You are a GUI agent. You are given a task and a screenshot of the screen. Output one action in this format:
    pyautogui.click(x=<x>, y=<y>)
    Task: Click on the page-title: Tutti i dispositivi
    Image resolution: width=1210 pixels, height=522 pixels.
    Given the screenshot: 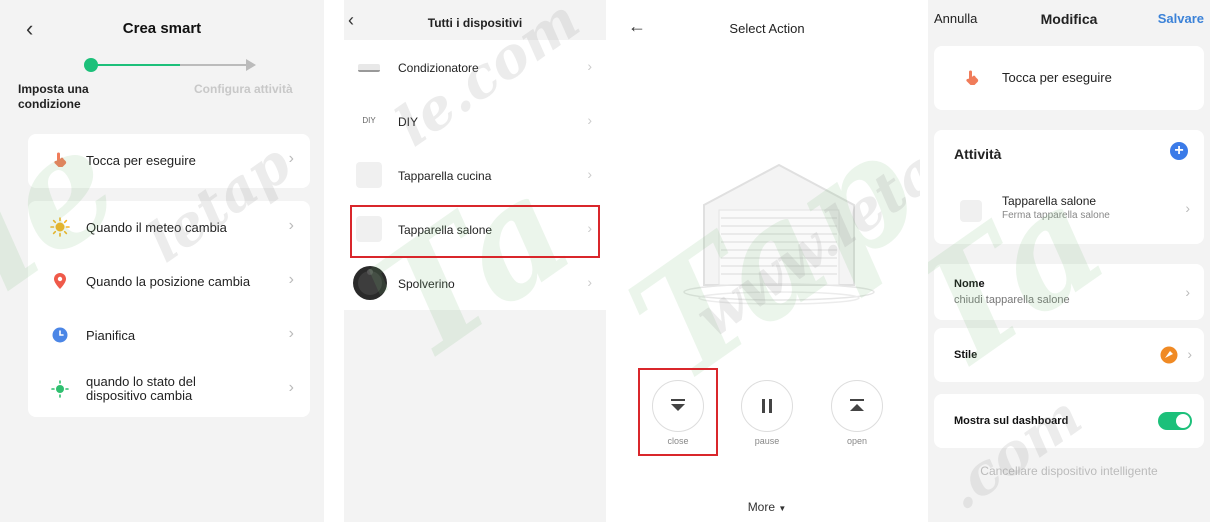 What is the action you would take?
    pyautogui.click(x=475, y=23)
    